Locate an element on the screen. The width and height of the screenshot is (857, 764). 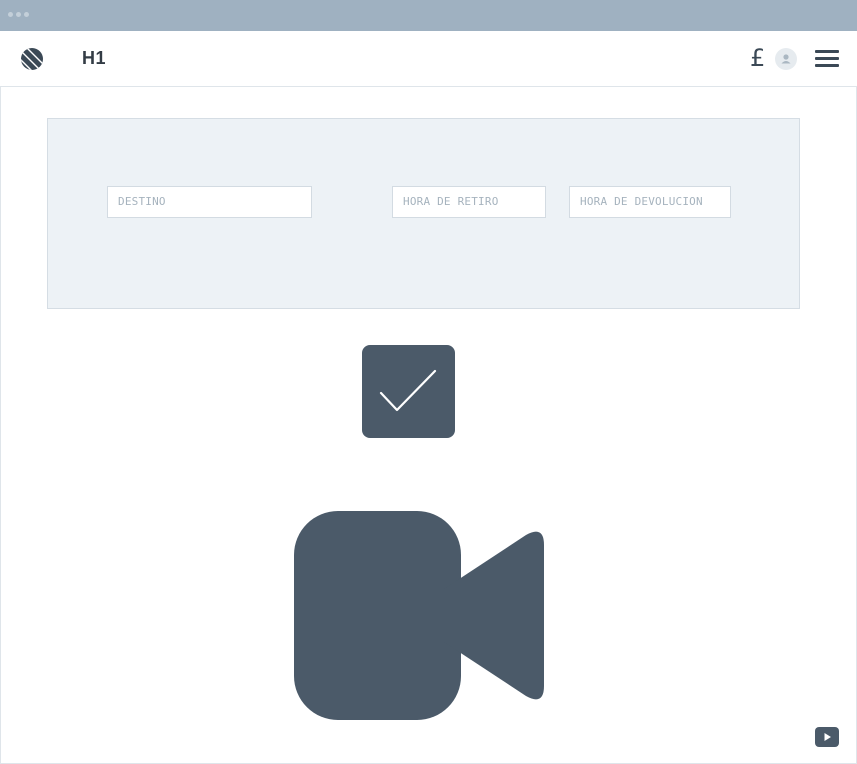
confirm-checkbox is located at coordinates (408, 391).